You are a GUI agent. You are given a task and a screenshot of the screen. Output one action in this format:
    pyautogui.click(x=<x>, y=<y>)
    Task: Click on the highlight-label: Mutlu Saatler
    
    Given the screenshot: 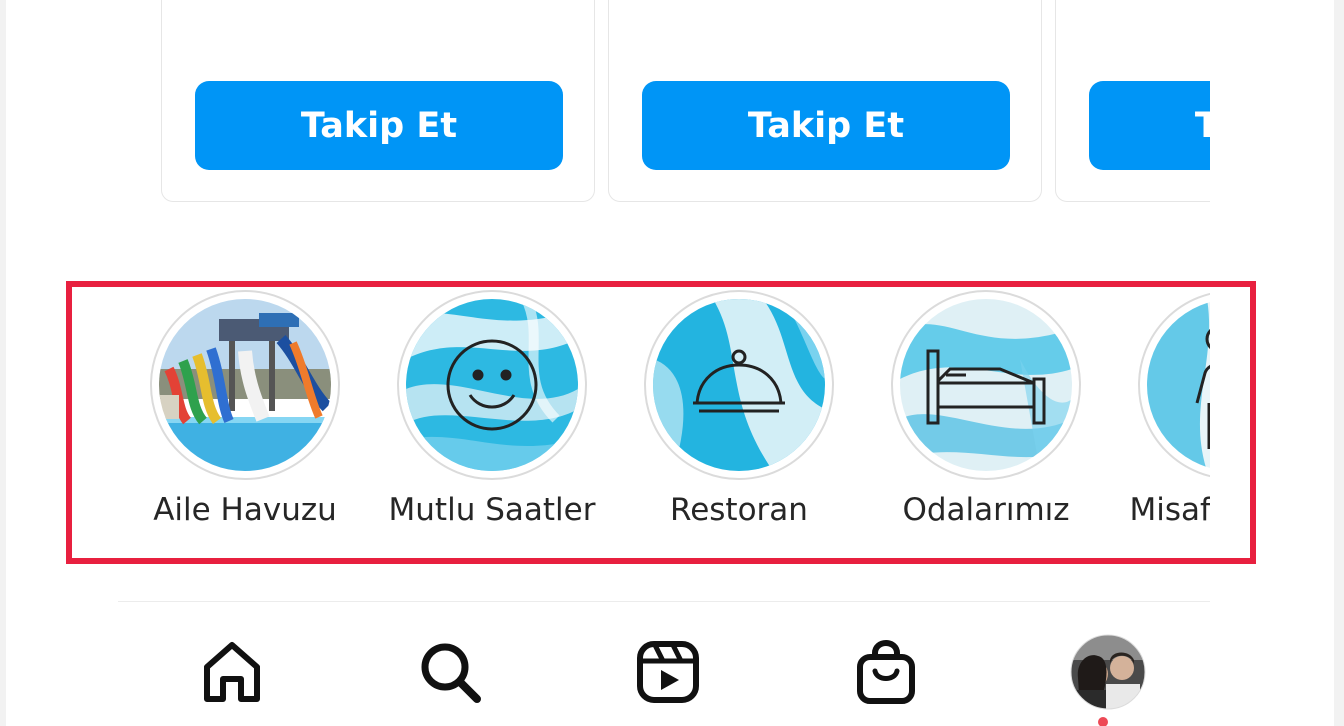 What is the action you would take?
    pyautogui.click(x=492, y=510)
    